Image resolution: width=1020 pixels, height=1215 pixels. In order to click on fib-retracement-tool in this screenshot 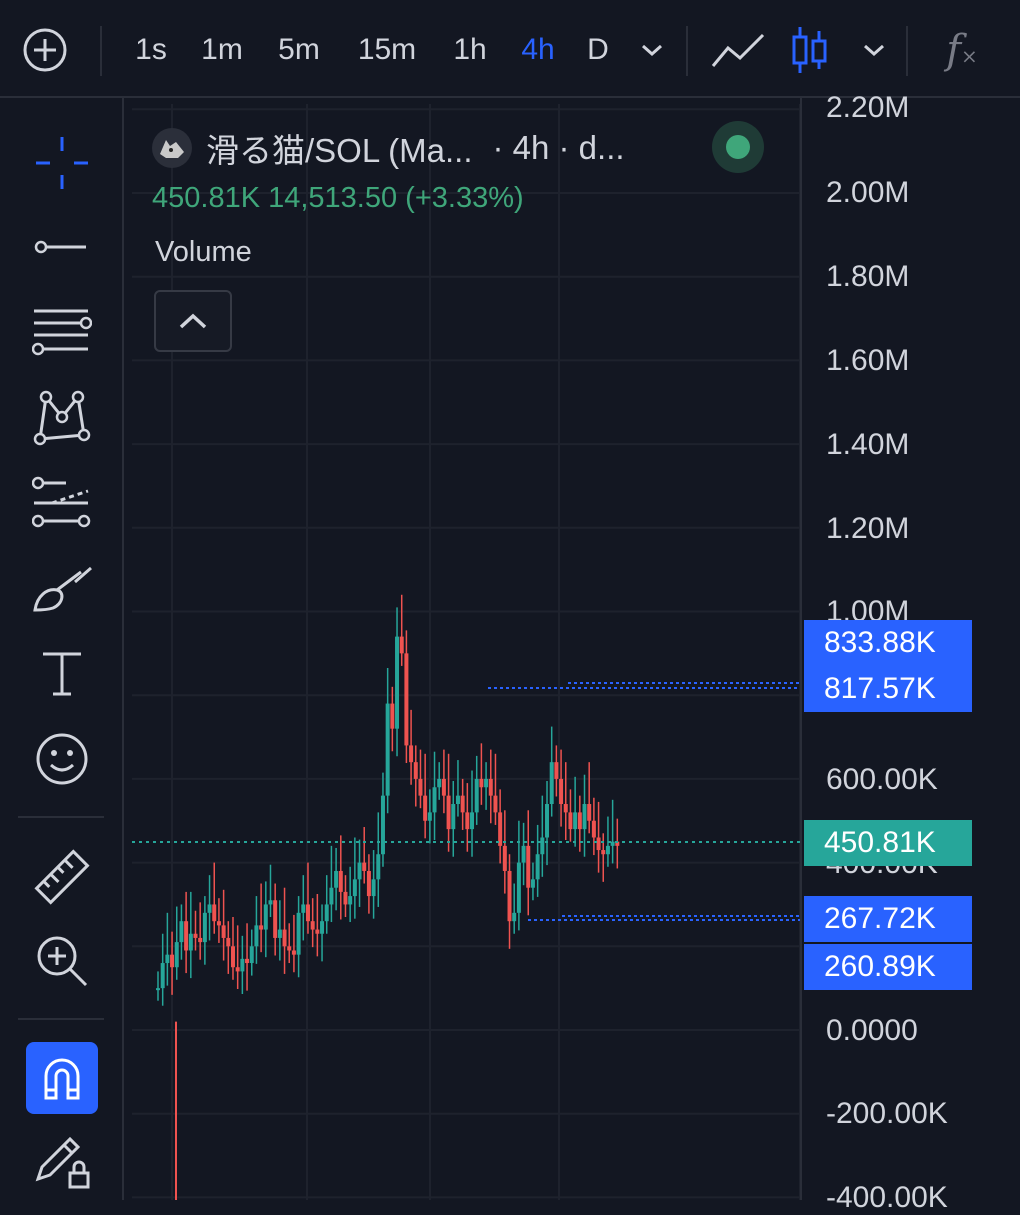, I will do `click(62, 333)`.